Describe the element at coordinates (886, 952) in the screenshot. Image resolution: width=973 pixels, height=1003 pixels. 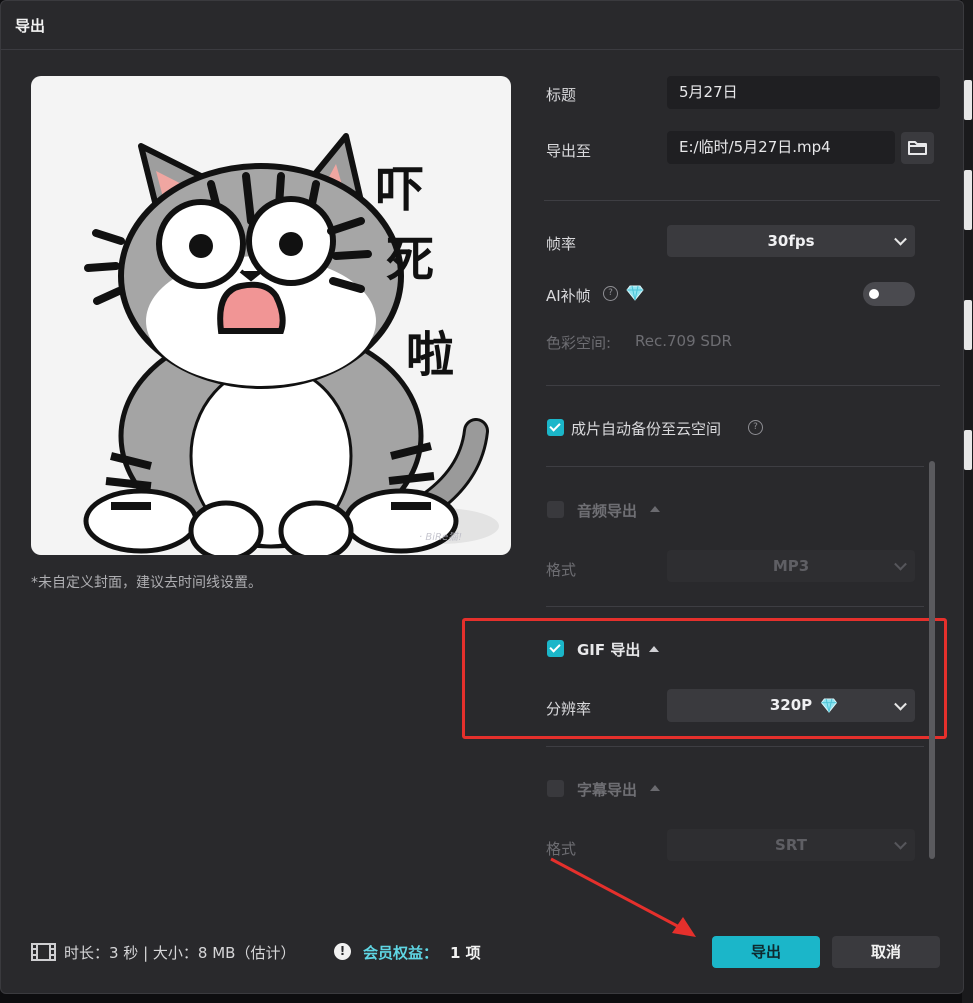
I see `cancel-button: 取消` at that location.